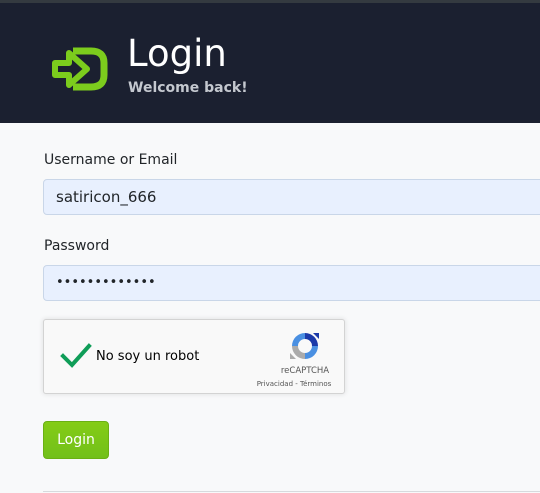  Describe the element at coordinates (76, 440) in the screenshot. I see `login-button: Login` at that location.